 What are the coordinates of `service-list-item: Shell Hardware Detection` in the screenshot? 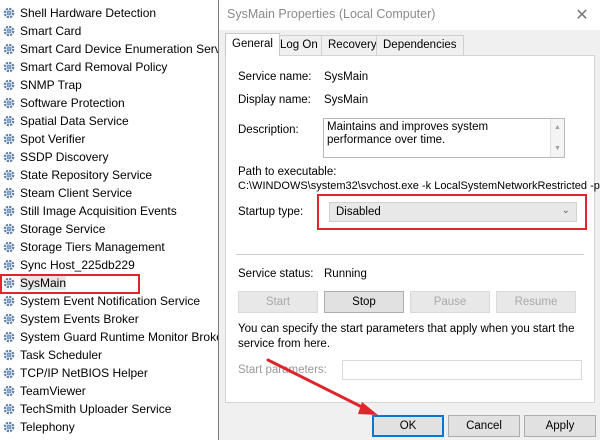 It's located at (79, 13).